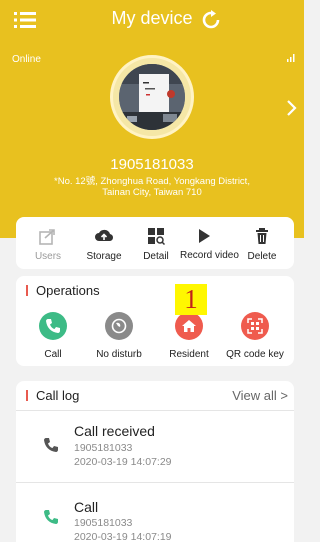 The image size is (320, 542). I want to click on storage-button: Storage, so click(104, 243).